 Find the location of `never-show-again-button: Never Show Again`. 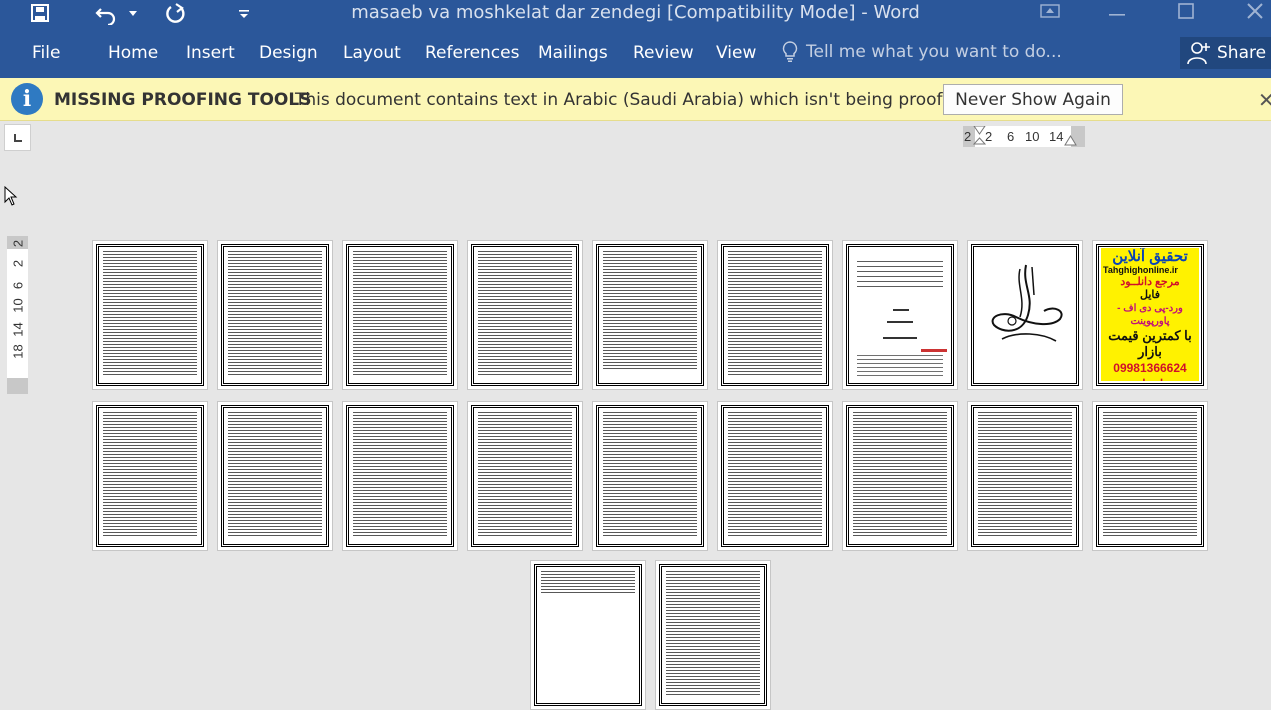

never-show-again-button: Never Show Again is located at coordinates (1033, 99).